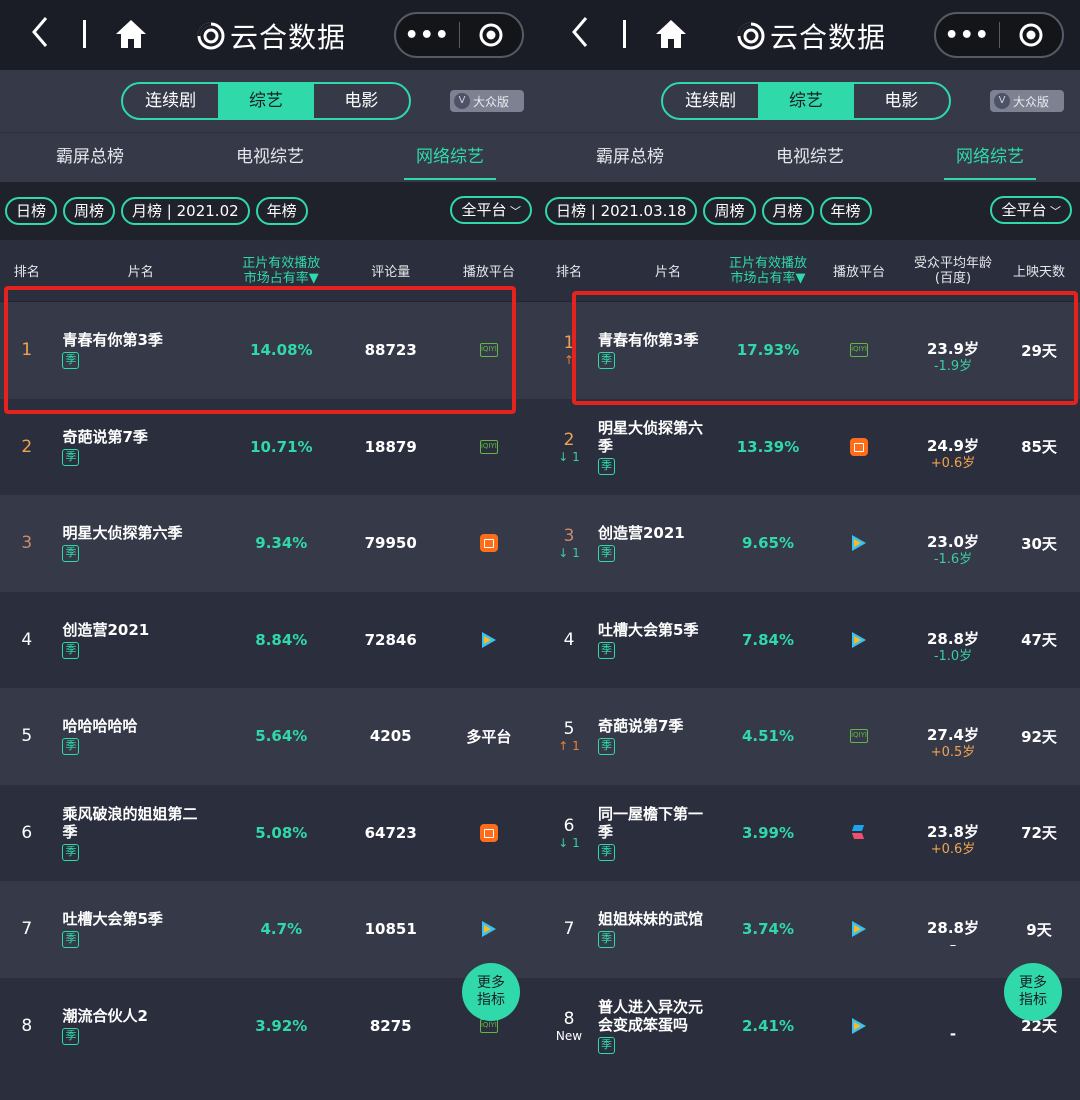 This screenshot has width=1080, height=1100. Describe the element at coordinates (952, 831) in the screenshot. I see `age-value: 23.8岁` at that location.